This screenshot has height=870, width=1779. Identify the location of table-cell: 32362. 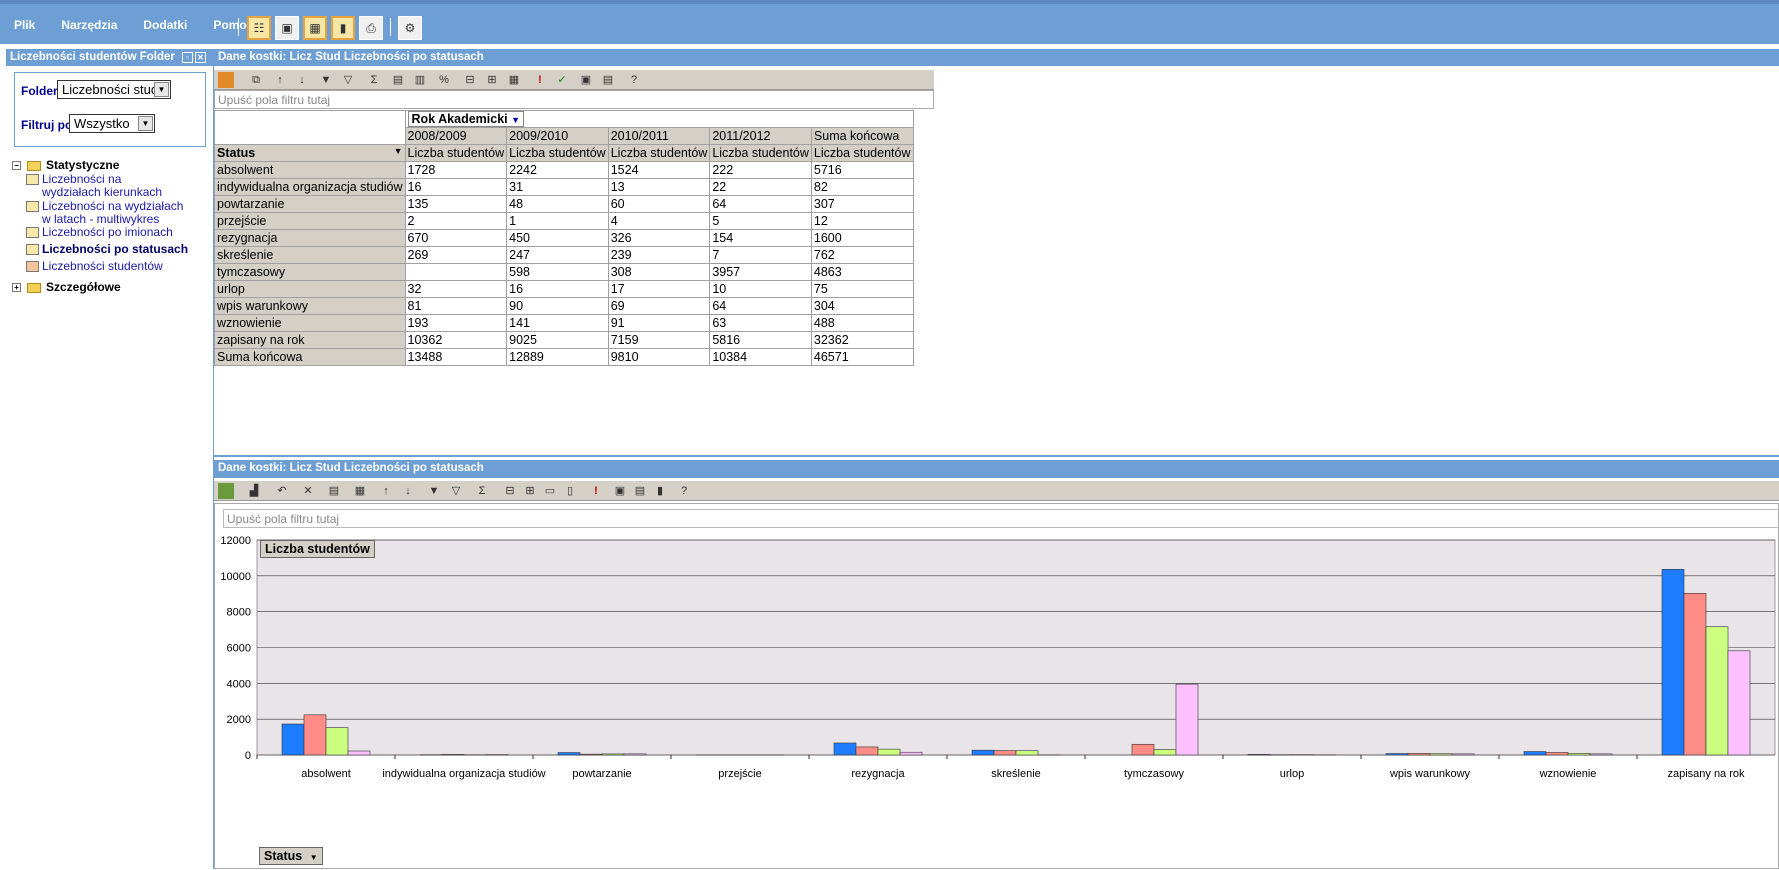
(862, 340).